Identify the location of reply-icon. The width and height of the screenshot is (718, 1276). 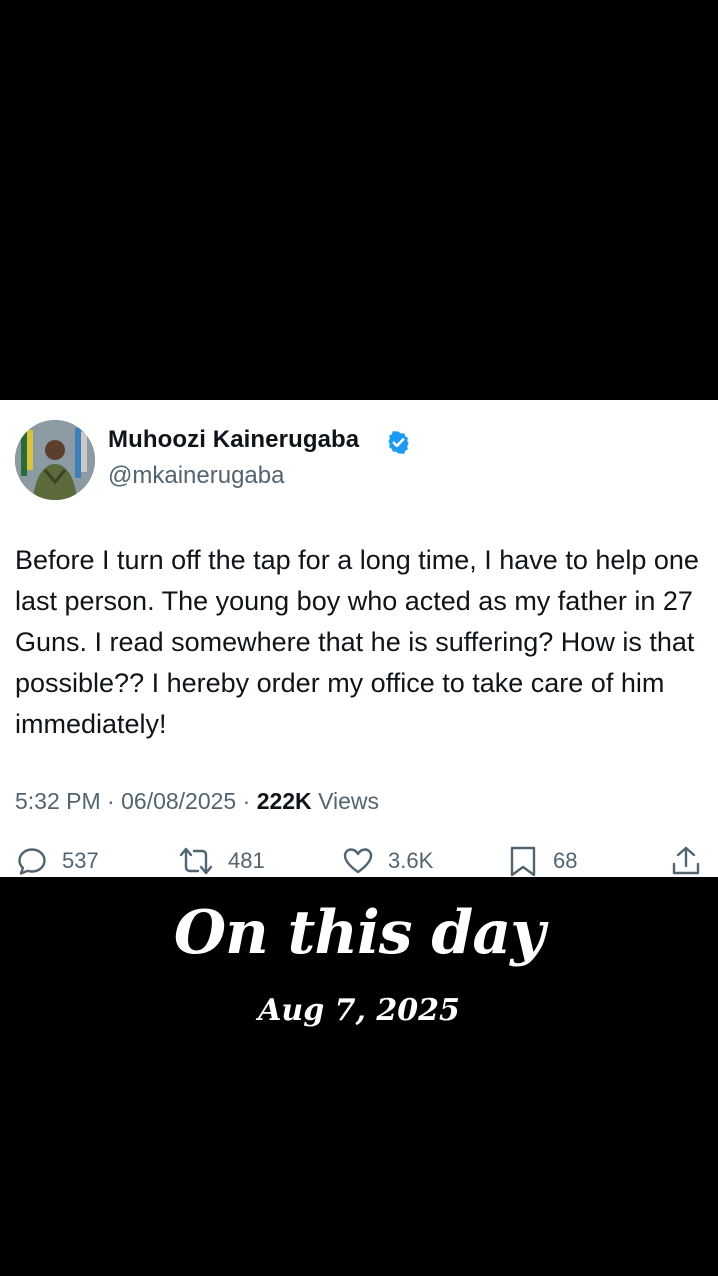
(32, 861).